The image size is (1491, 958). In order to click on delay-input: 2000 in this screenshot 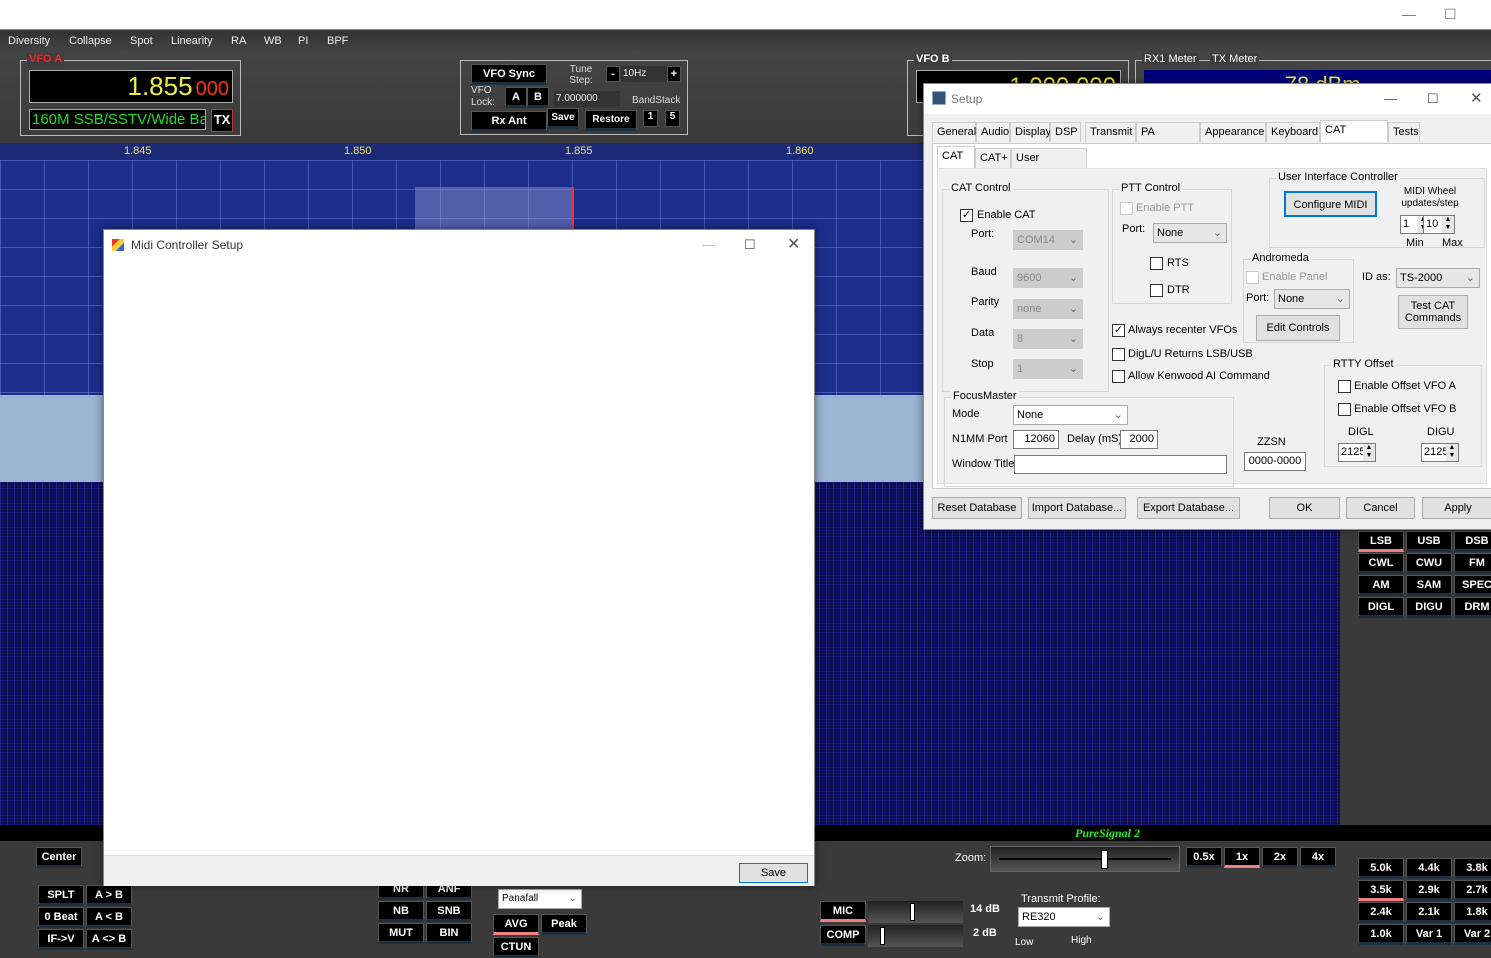, I will do `click(1139, 439)`.